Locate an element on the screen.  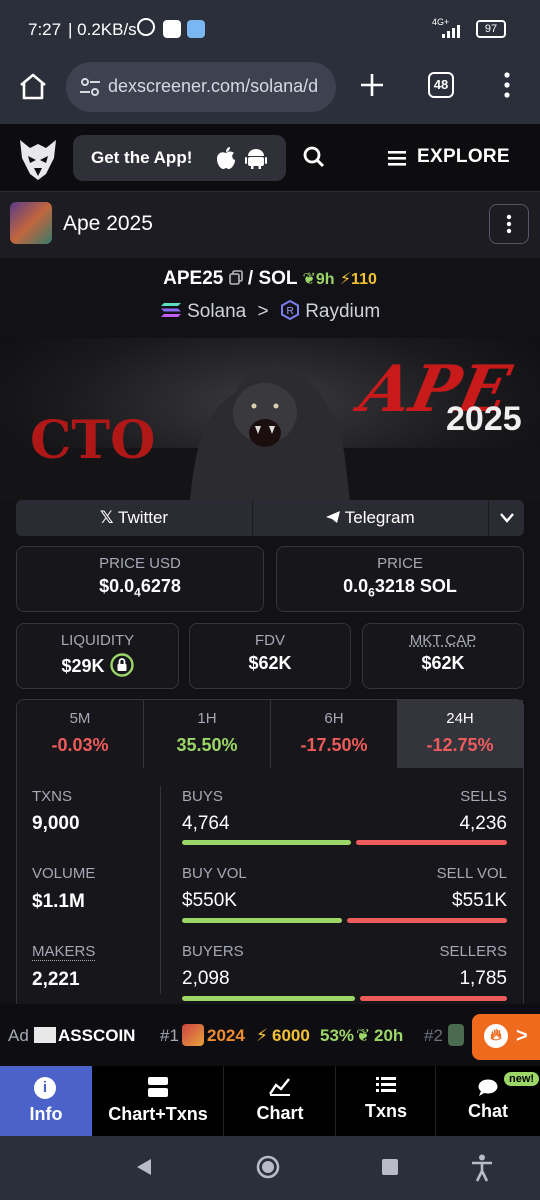
mktcap-value: $62K is located at coordinates (443, 663).